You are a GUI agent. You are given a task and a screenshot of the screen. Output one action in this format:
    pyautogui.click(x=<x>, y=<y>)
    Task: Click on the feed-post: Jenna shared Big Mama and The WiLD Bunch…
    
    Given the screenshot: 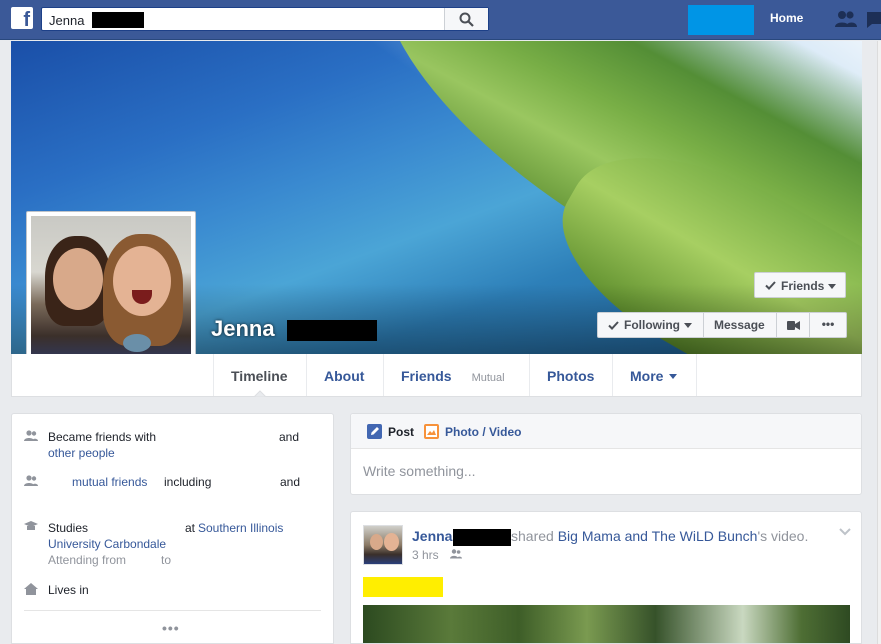 What is the action you would take?
    pyautogui.click(x=606, y=577)
    